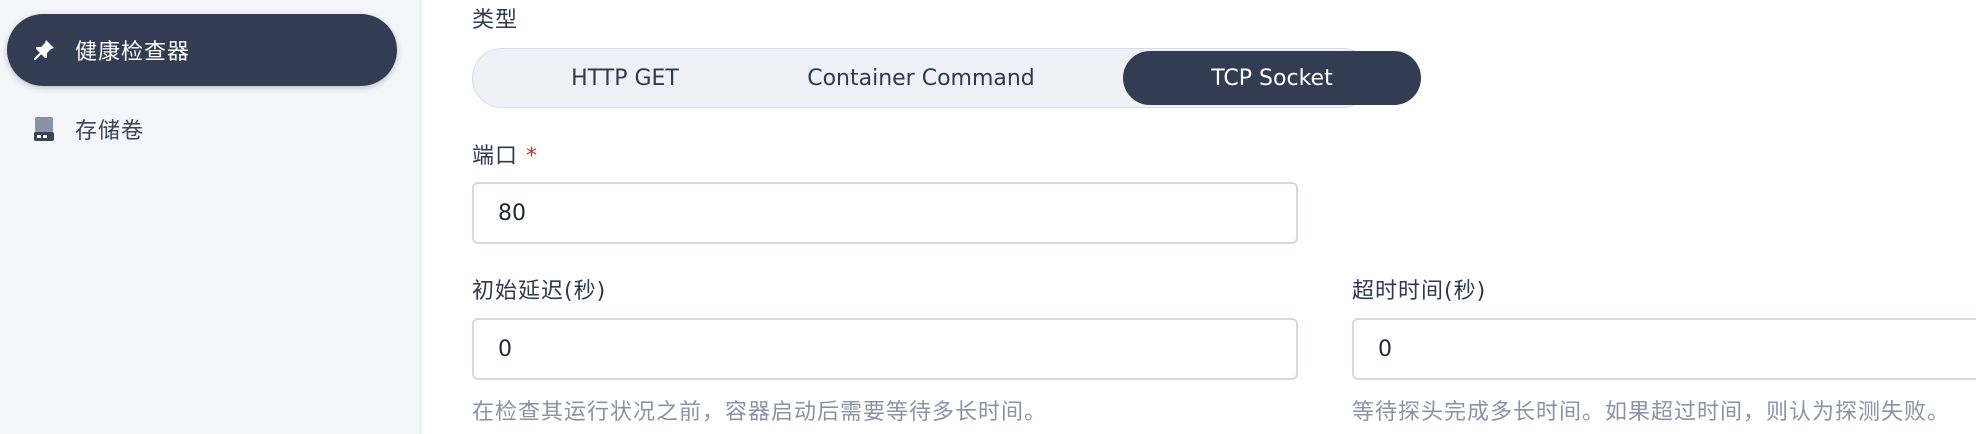  I want to click on timeout-input, so click(1664, 349).